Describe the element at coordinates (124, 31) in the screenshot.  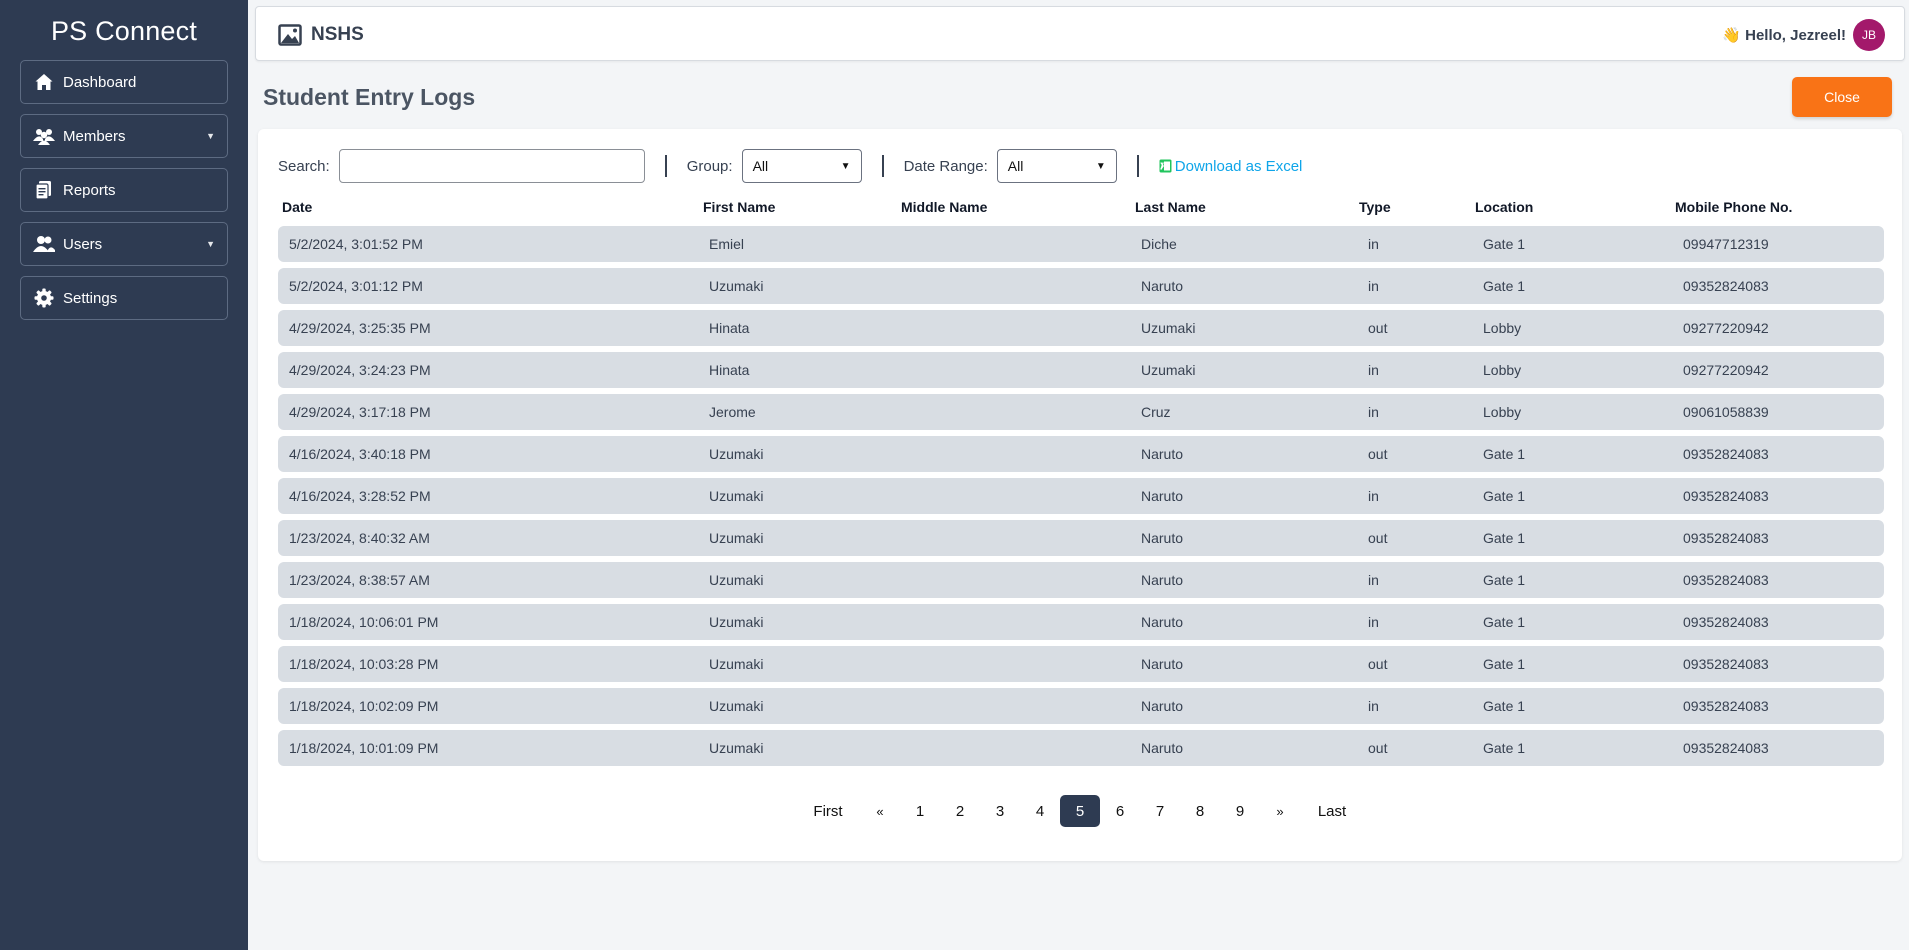
I see `brand-title: PS Connect` at that location.